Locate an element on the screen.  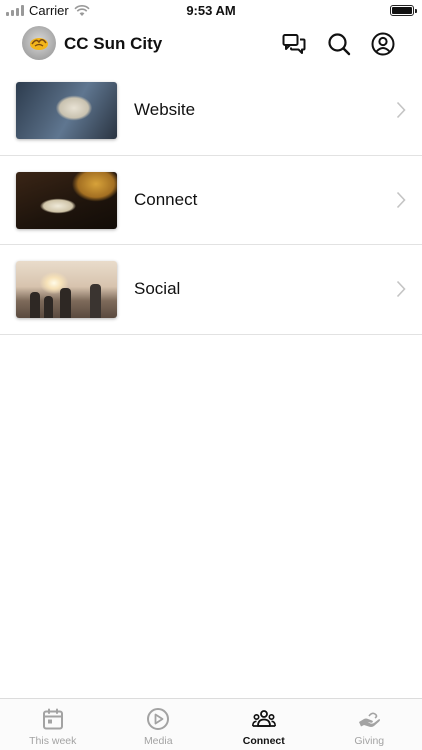
account-circle-icon is located at coordinates (383, 44).